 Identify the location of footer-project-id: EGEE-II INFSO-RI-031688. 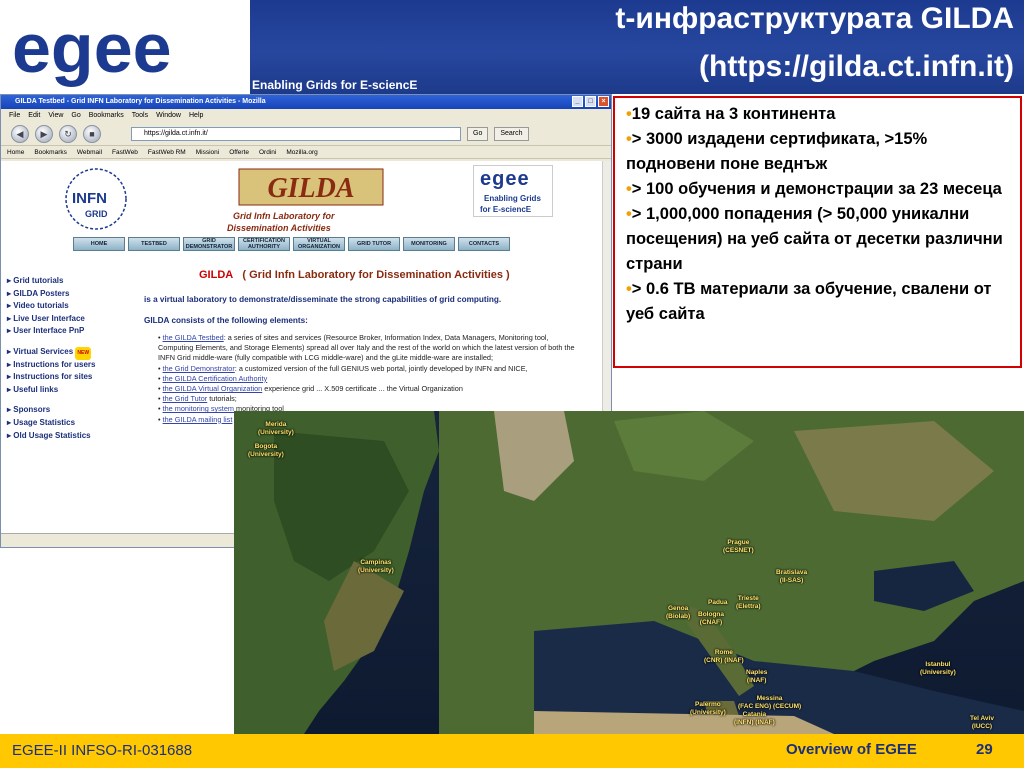
(102, 750).